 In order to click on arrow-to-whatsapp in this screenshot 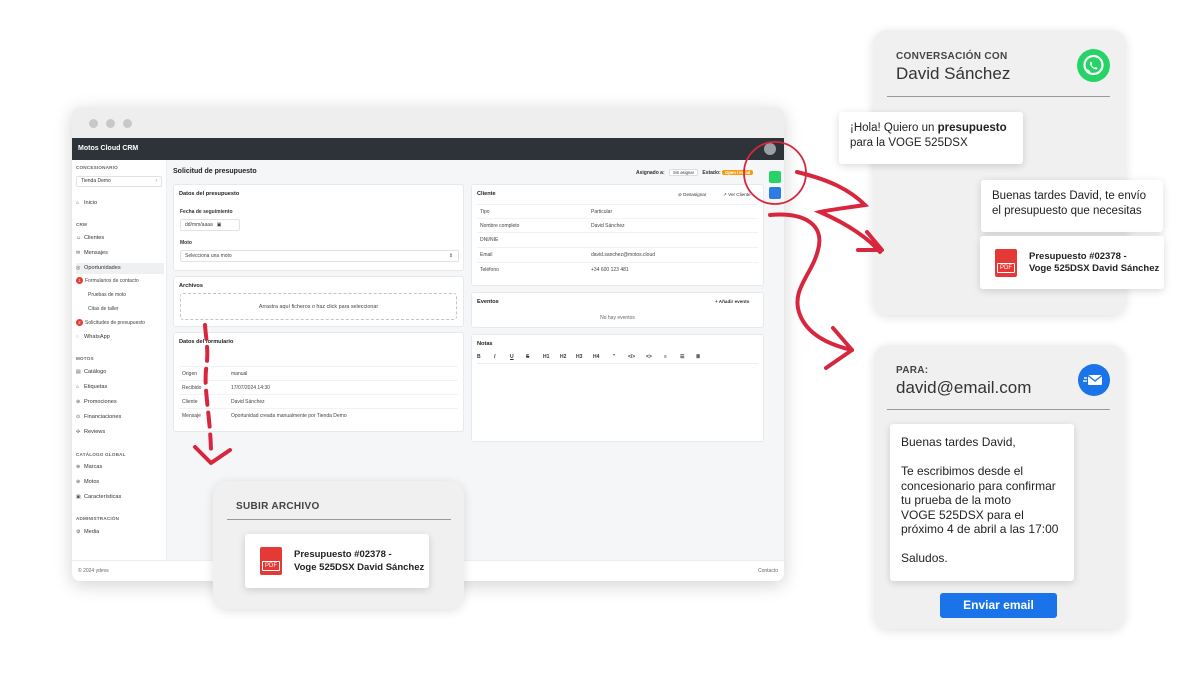, I will do `click(838, 212)`.